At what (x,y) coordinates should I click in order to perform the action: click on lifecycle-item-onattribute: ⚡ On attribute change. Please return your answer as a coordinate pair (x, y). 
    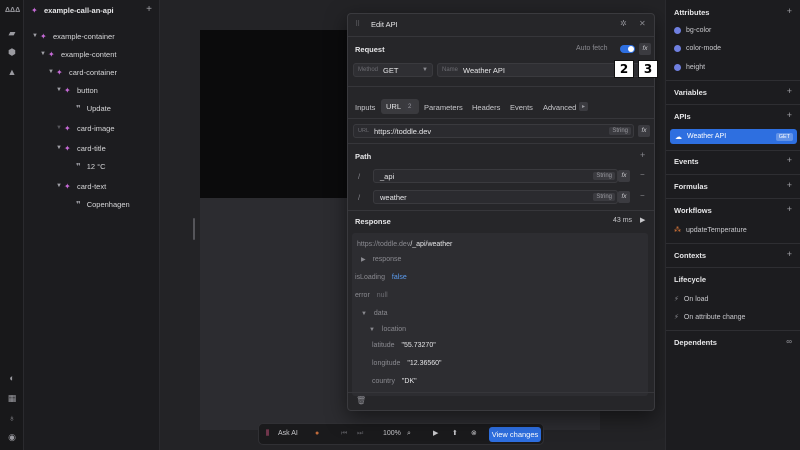
    Looking at the image, I should click on (709, 317).